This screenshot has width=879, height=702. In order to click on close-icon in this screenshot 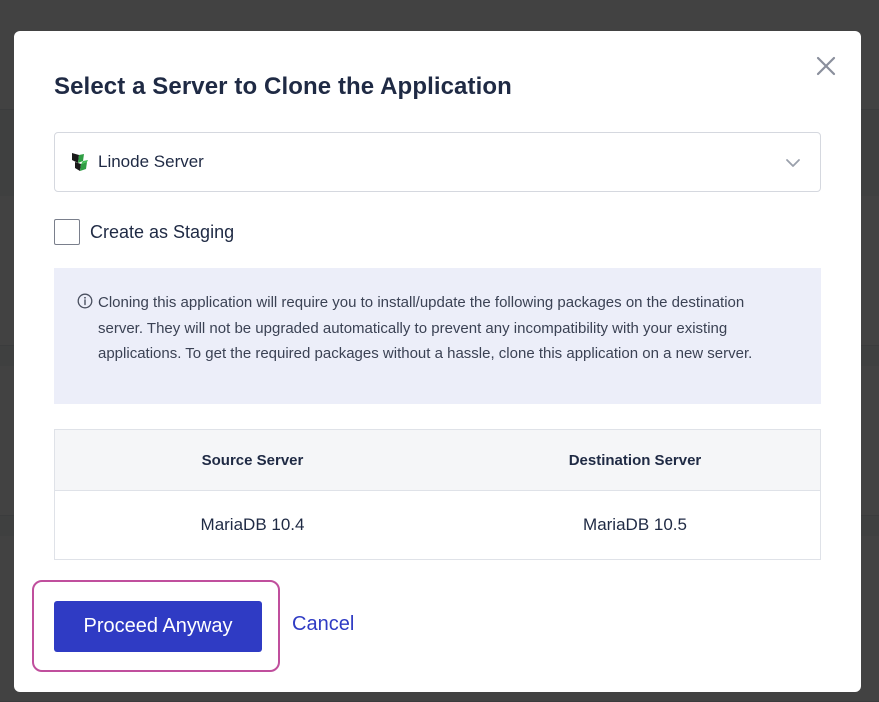, I will do `click(826, 66)`.